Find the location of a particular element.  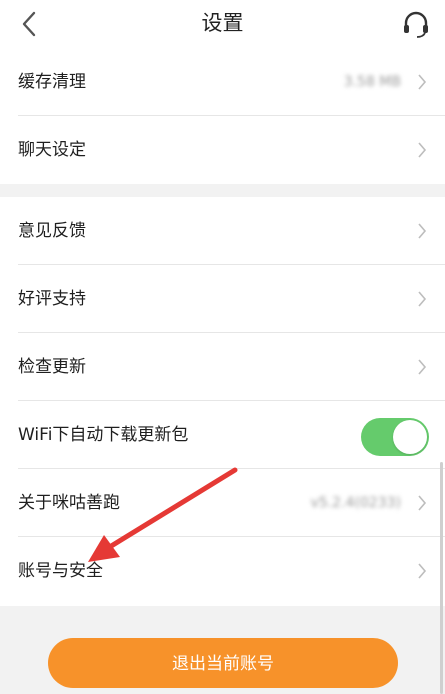

scrollbar is located at coordinates (441, 578).